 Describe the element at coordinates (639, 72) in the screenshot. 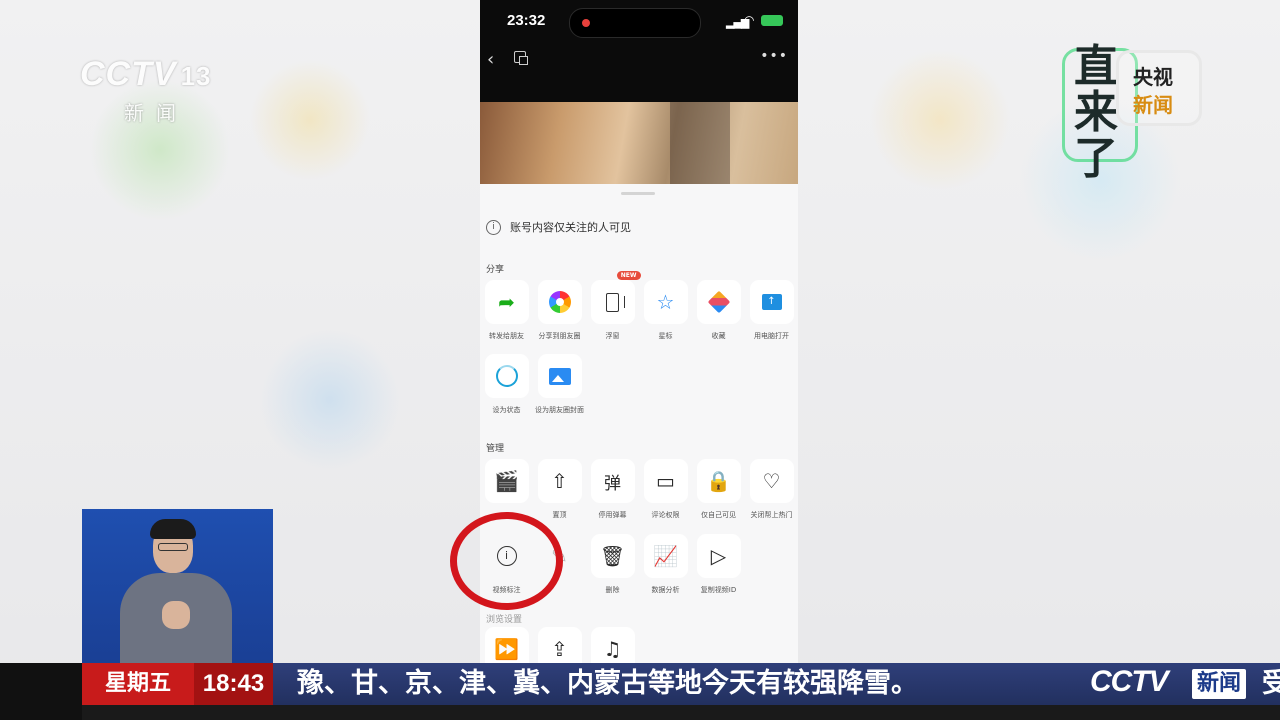

I see `video-nav-bar: ‹ •••` at that location.